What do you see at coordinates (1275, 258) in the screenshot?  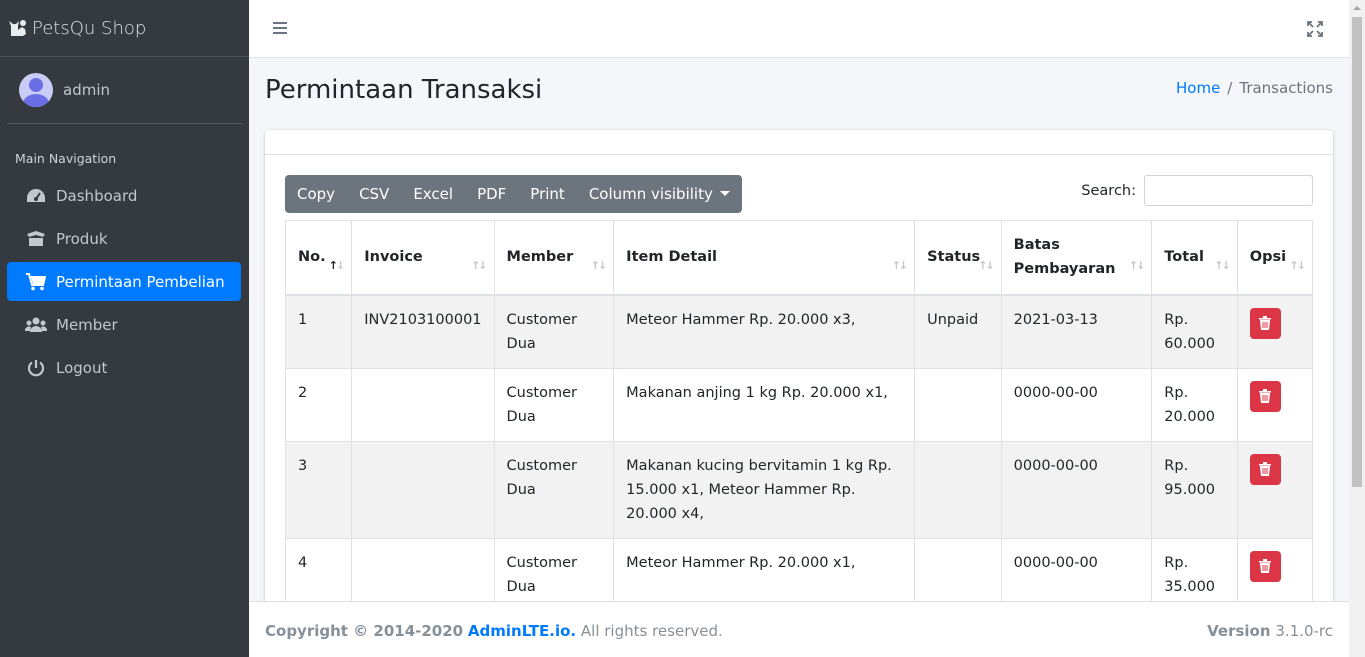 I see `column-header-opsi: Opsi ↑↓` at bounding box center [1275, 258].